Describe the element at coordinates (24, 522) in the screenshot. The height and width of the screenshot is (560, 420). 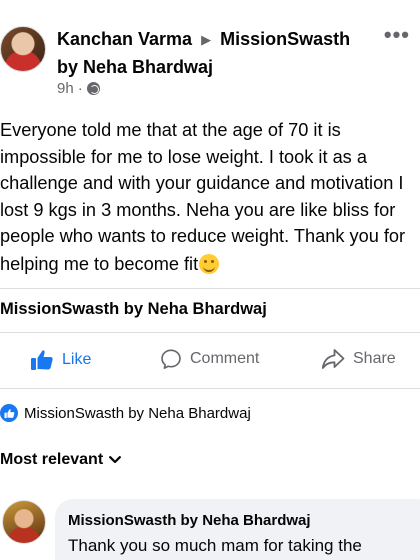
I see `commenter-avatar` at that location.